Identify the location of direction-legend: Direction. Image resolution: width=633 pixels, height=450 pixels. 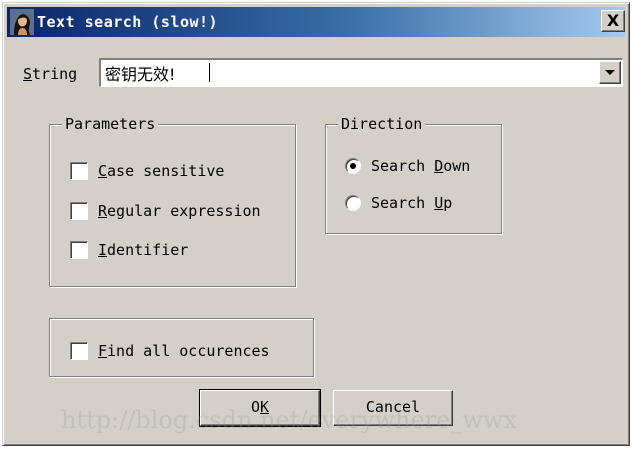
(382, 124).